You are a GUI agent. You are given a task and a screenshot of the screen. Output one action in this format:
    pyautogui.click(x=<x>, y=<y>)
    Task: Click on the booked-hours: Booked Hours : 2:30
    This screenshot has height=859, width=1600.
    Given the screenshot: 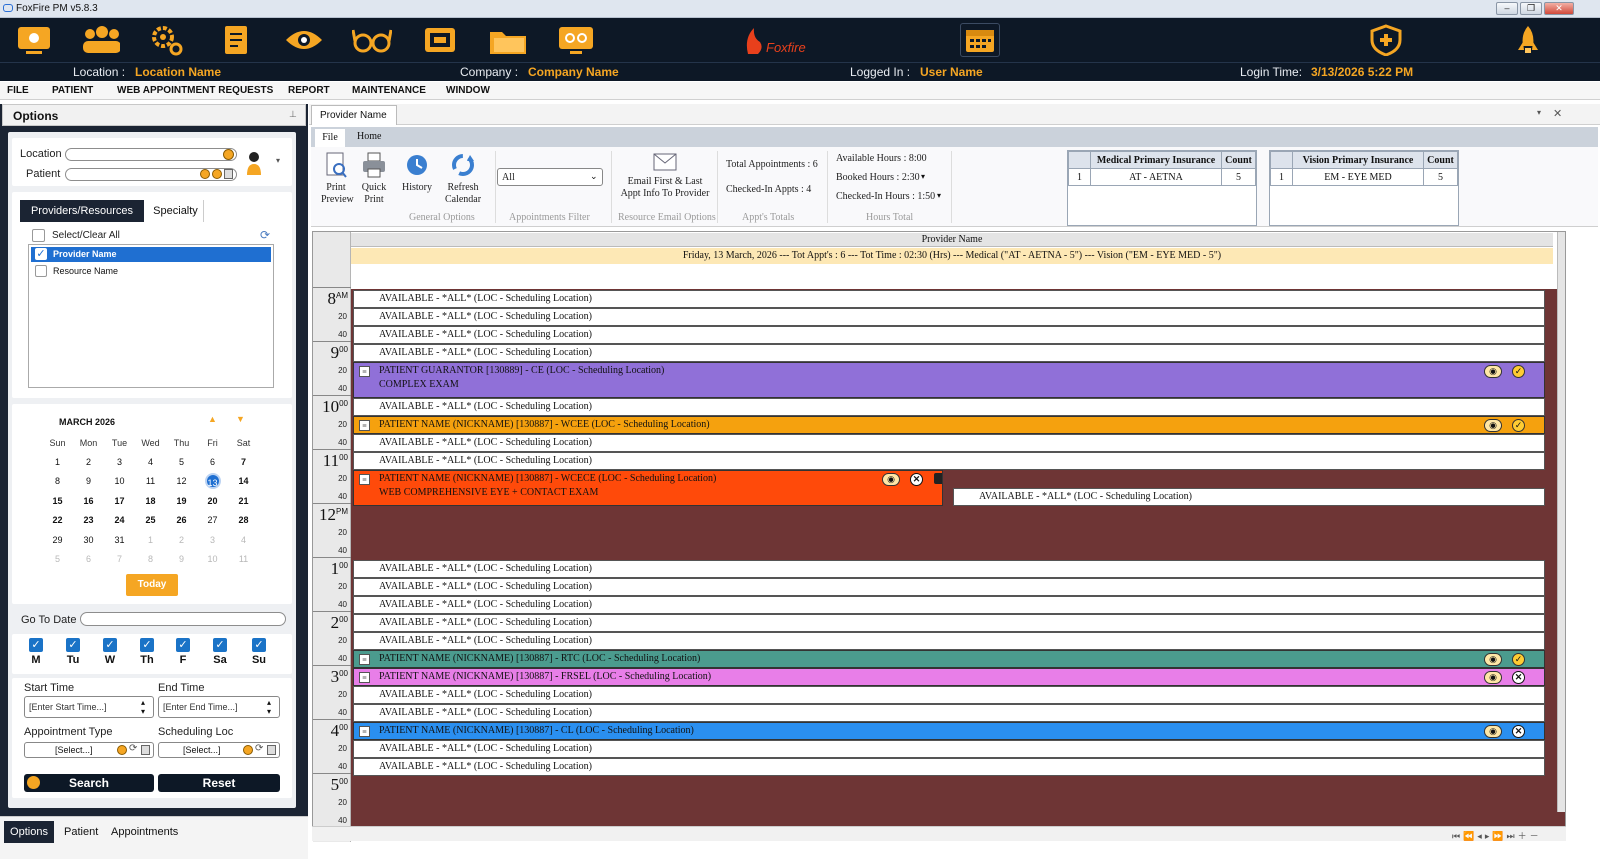 What is the action you would take?
    pyautogui.click(x=878, y=177)
    